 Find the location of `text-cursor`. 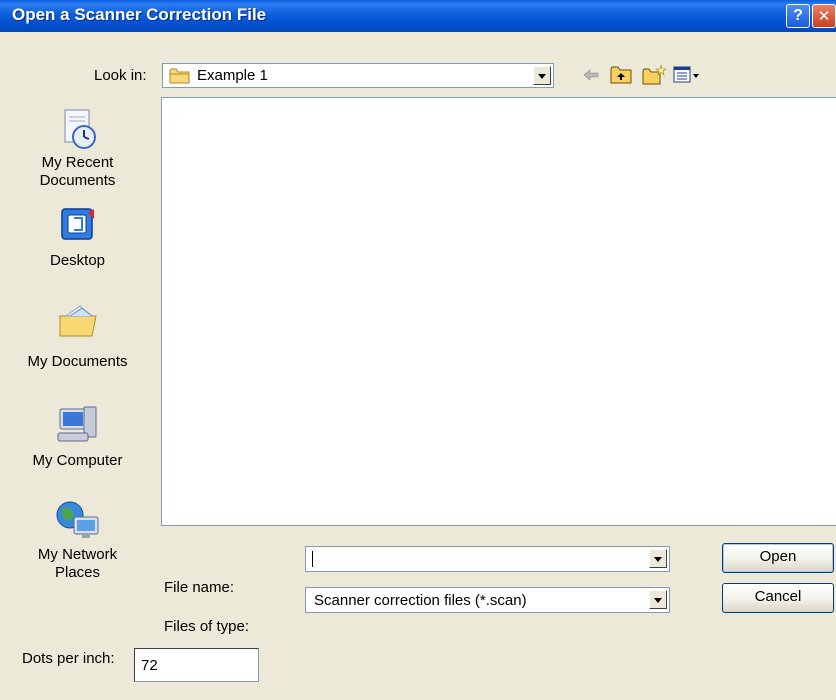

text-cursor is located at coordinates (312, 559).